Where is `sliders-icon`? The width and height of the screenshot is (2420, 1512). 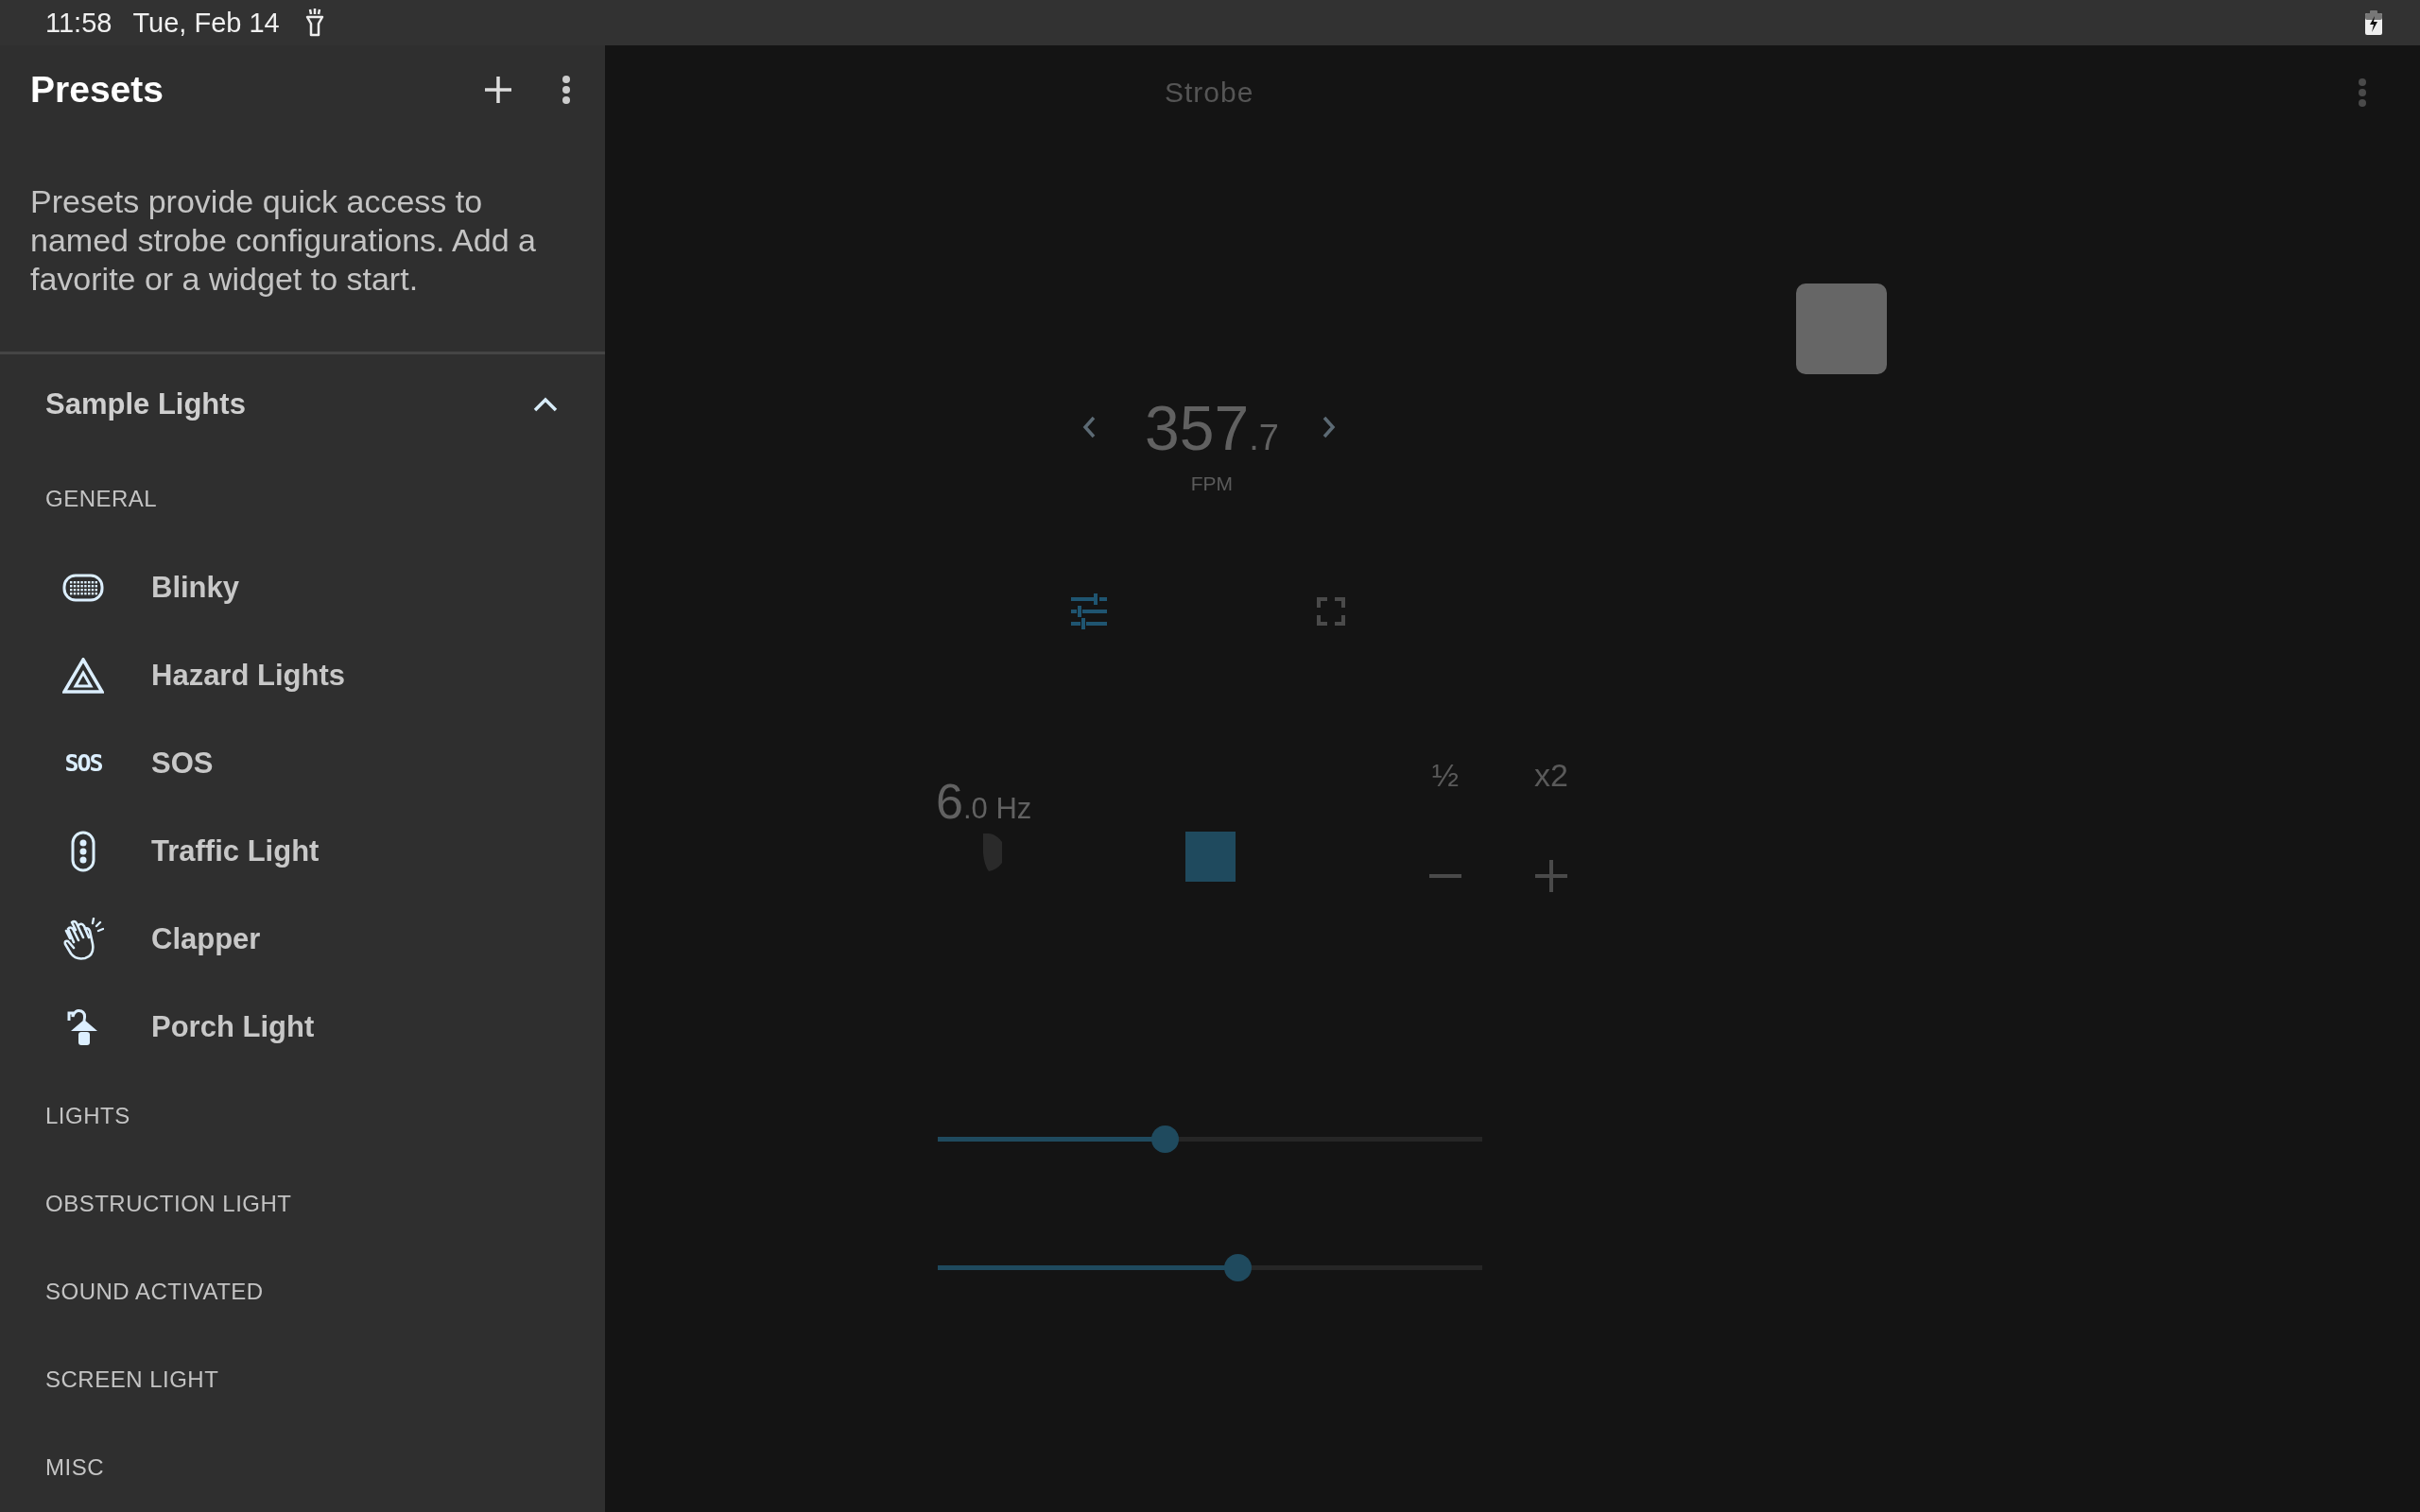 sliders-icon is located at coordinates (1089, 611).